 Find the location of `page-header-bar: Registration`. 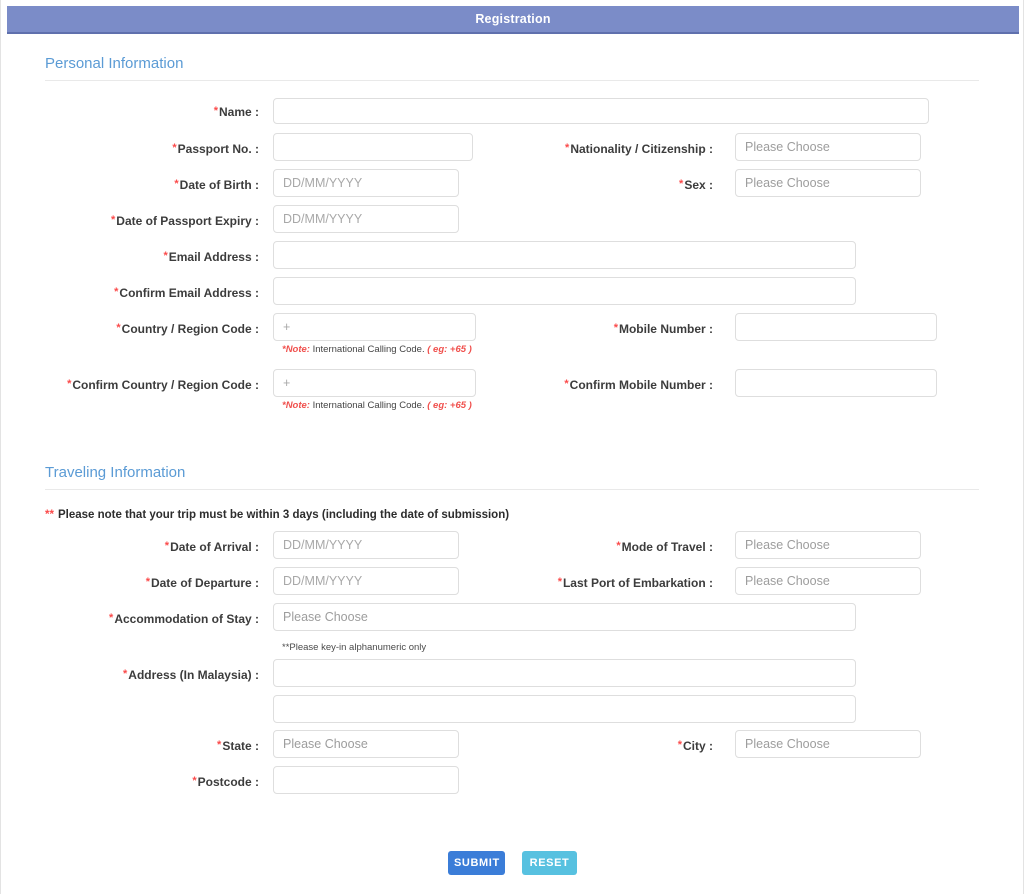

page-header-bar: Registration is located at coordinates (513, 20).